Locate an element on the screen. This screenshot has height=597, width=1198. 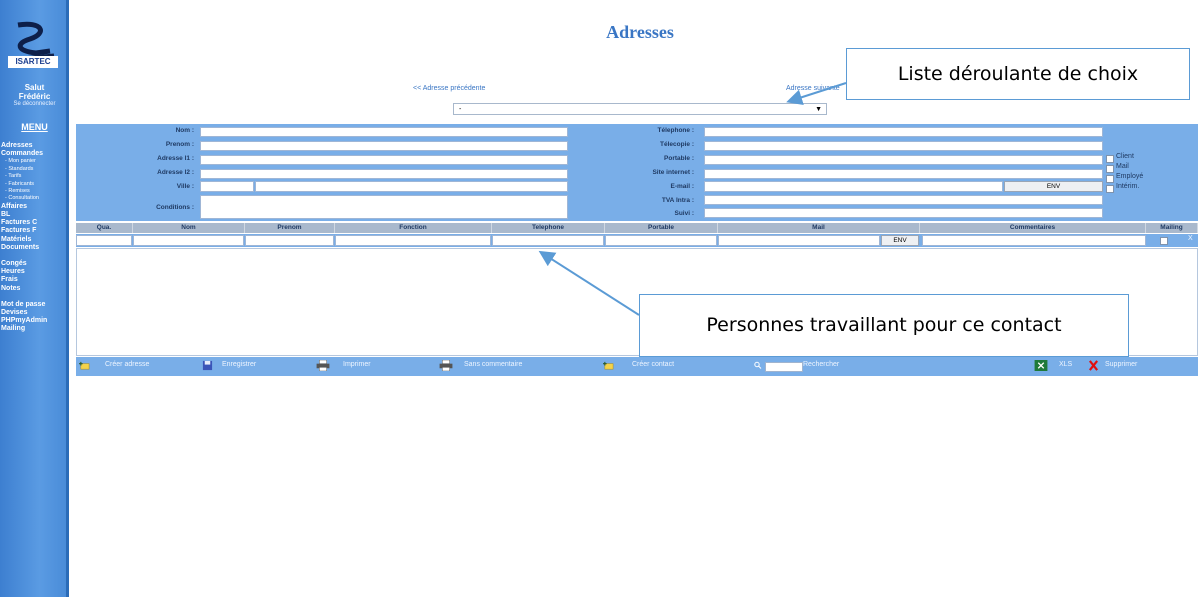
address-select: - ▼ is located at coordinates (640, 109).